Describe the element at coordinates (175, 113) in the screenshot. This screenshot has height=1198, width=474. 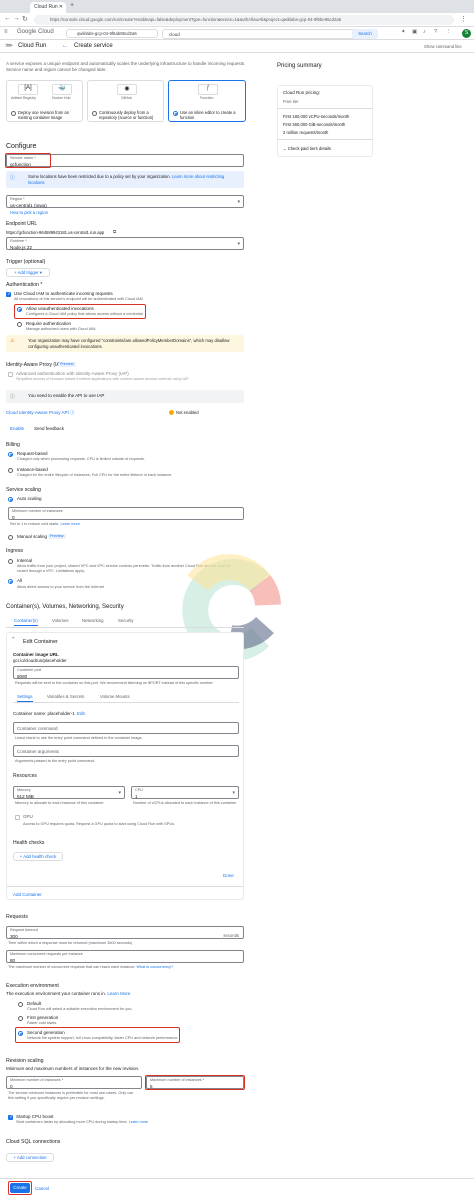
I see `option-inline-editor-radio` at that location.